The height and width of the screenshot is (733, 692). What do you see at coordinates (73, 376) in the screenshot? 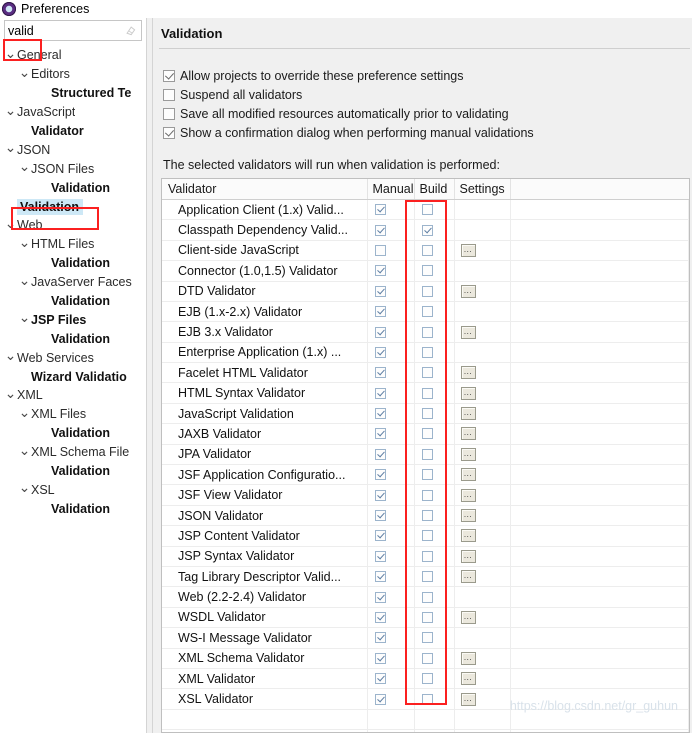
I see `tree-item-wizard-validatio: Wizard Validatio` at bounding box center [73, 376].